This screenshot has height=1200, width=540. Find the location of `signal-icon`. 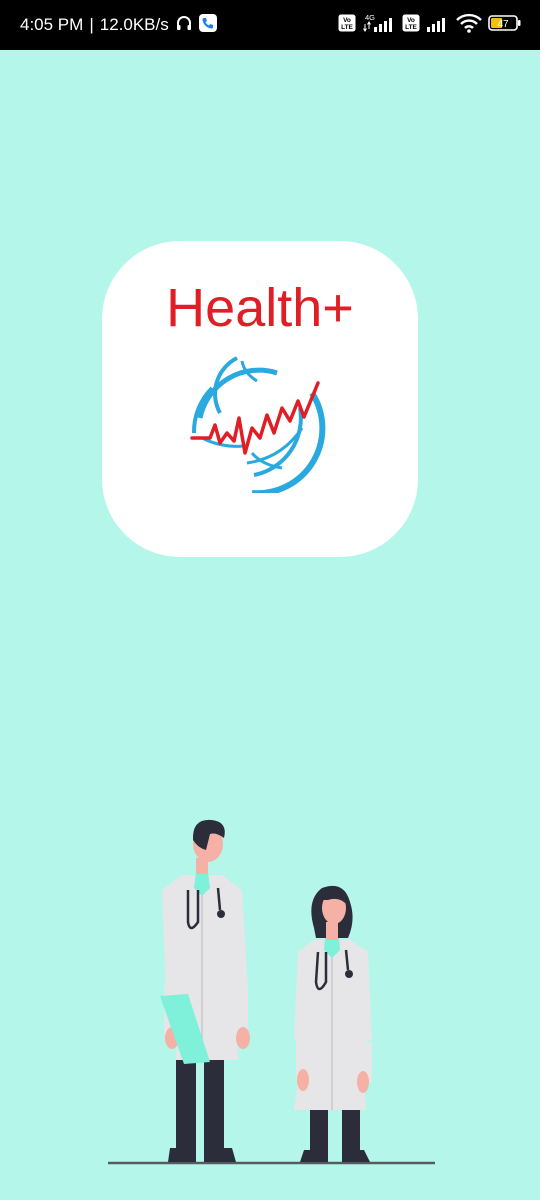

signal-icon is located at coordinates (438, 25).